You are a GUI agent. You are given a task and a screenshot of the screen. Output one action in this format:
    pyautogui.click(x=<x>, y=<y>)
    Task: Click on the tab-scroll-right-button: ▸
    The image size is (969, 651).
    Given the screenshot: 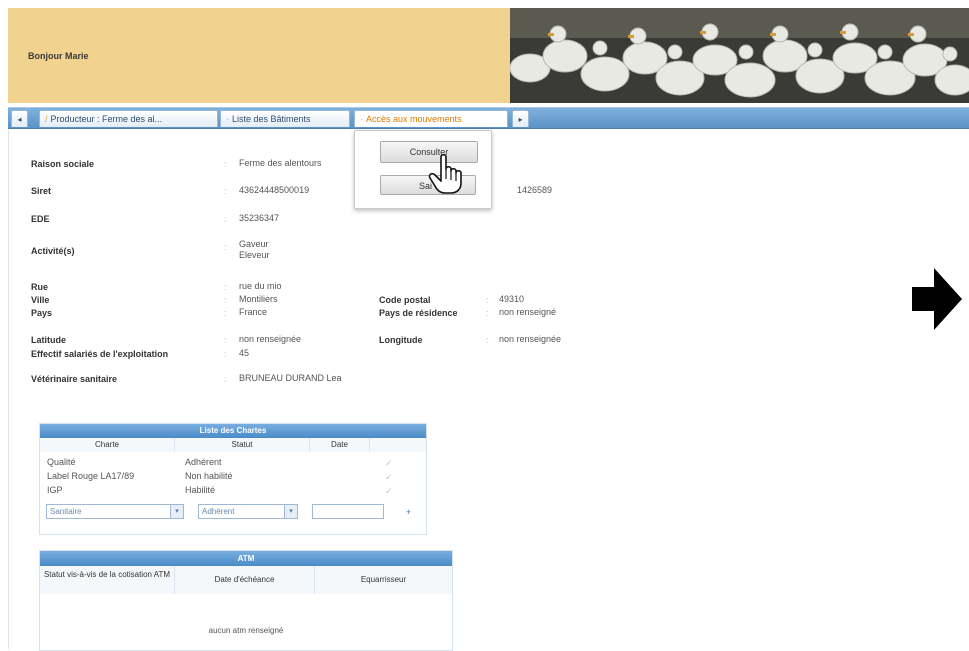 What is the action you would take?
    pyautogui.click(x=520, y=118)
    